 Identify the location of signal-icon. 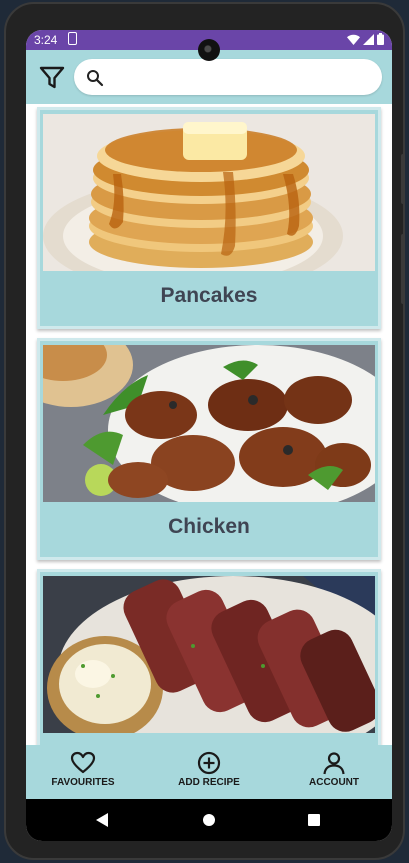
(368, 39).